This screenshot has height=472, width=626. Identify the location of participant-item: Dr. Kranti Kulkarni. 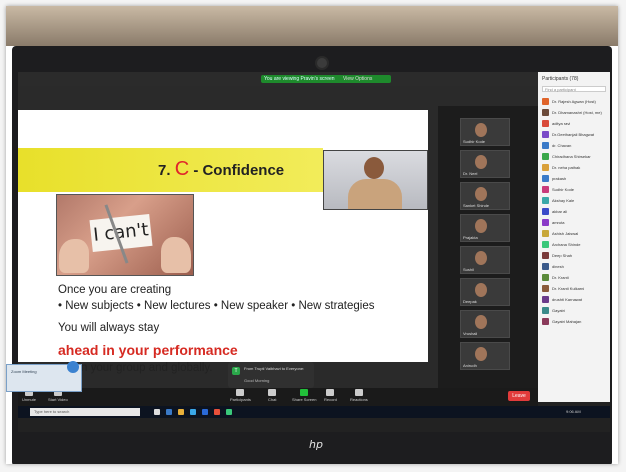
(575, 288).